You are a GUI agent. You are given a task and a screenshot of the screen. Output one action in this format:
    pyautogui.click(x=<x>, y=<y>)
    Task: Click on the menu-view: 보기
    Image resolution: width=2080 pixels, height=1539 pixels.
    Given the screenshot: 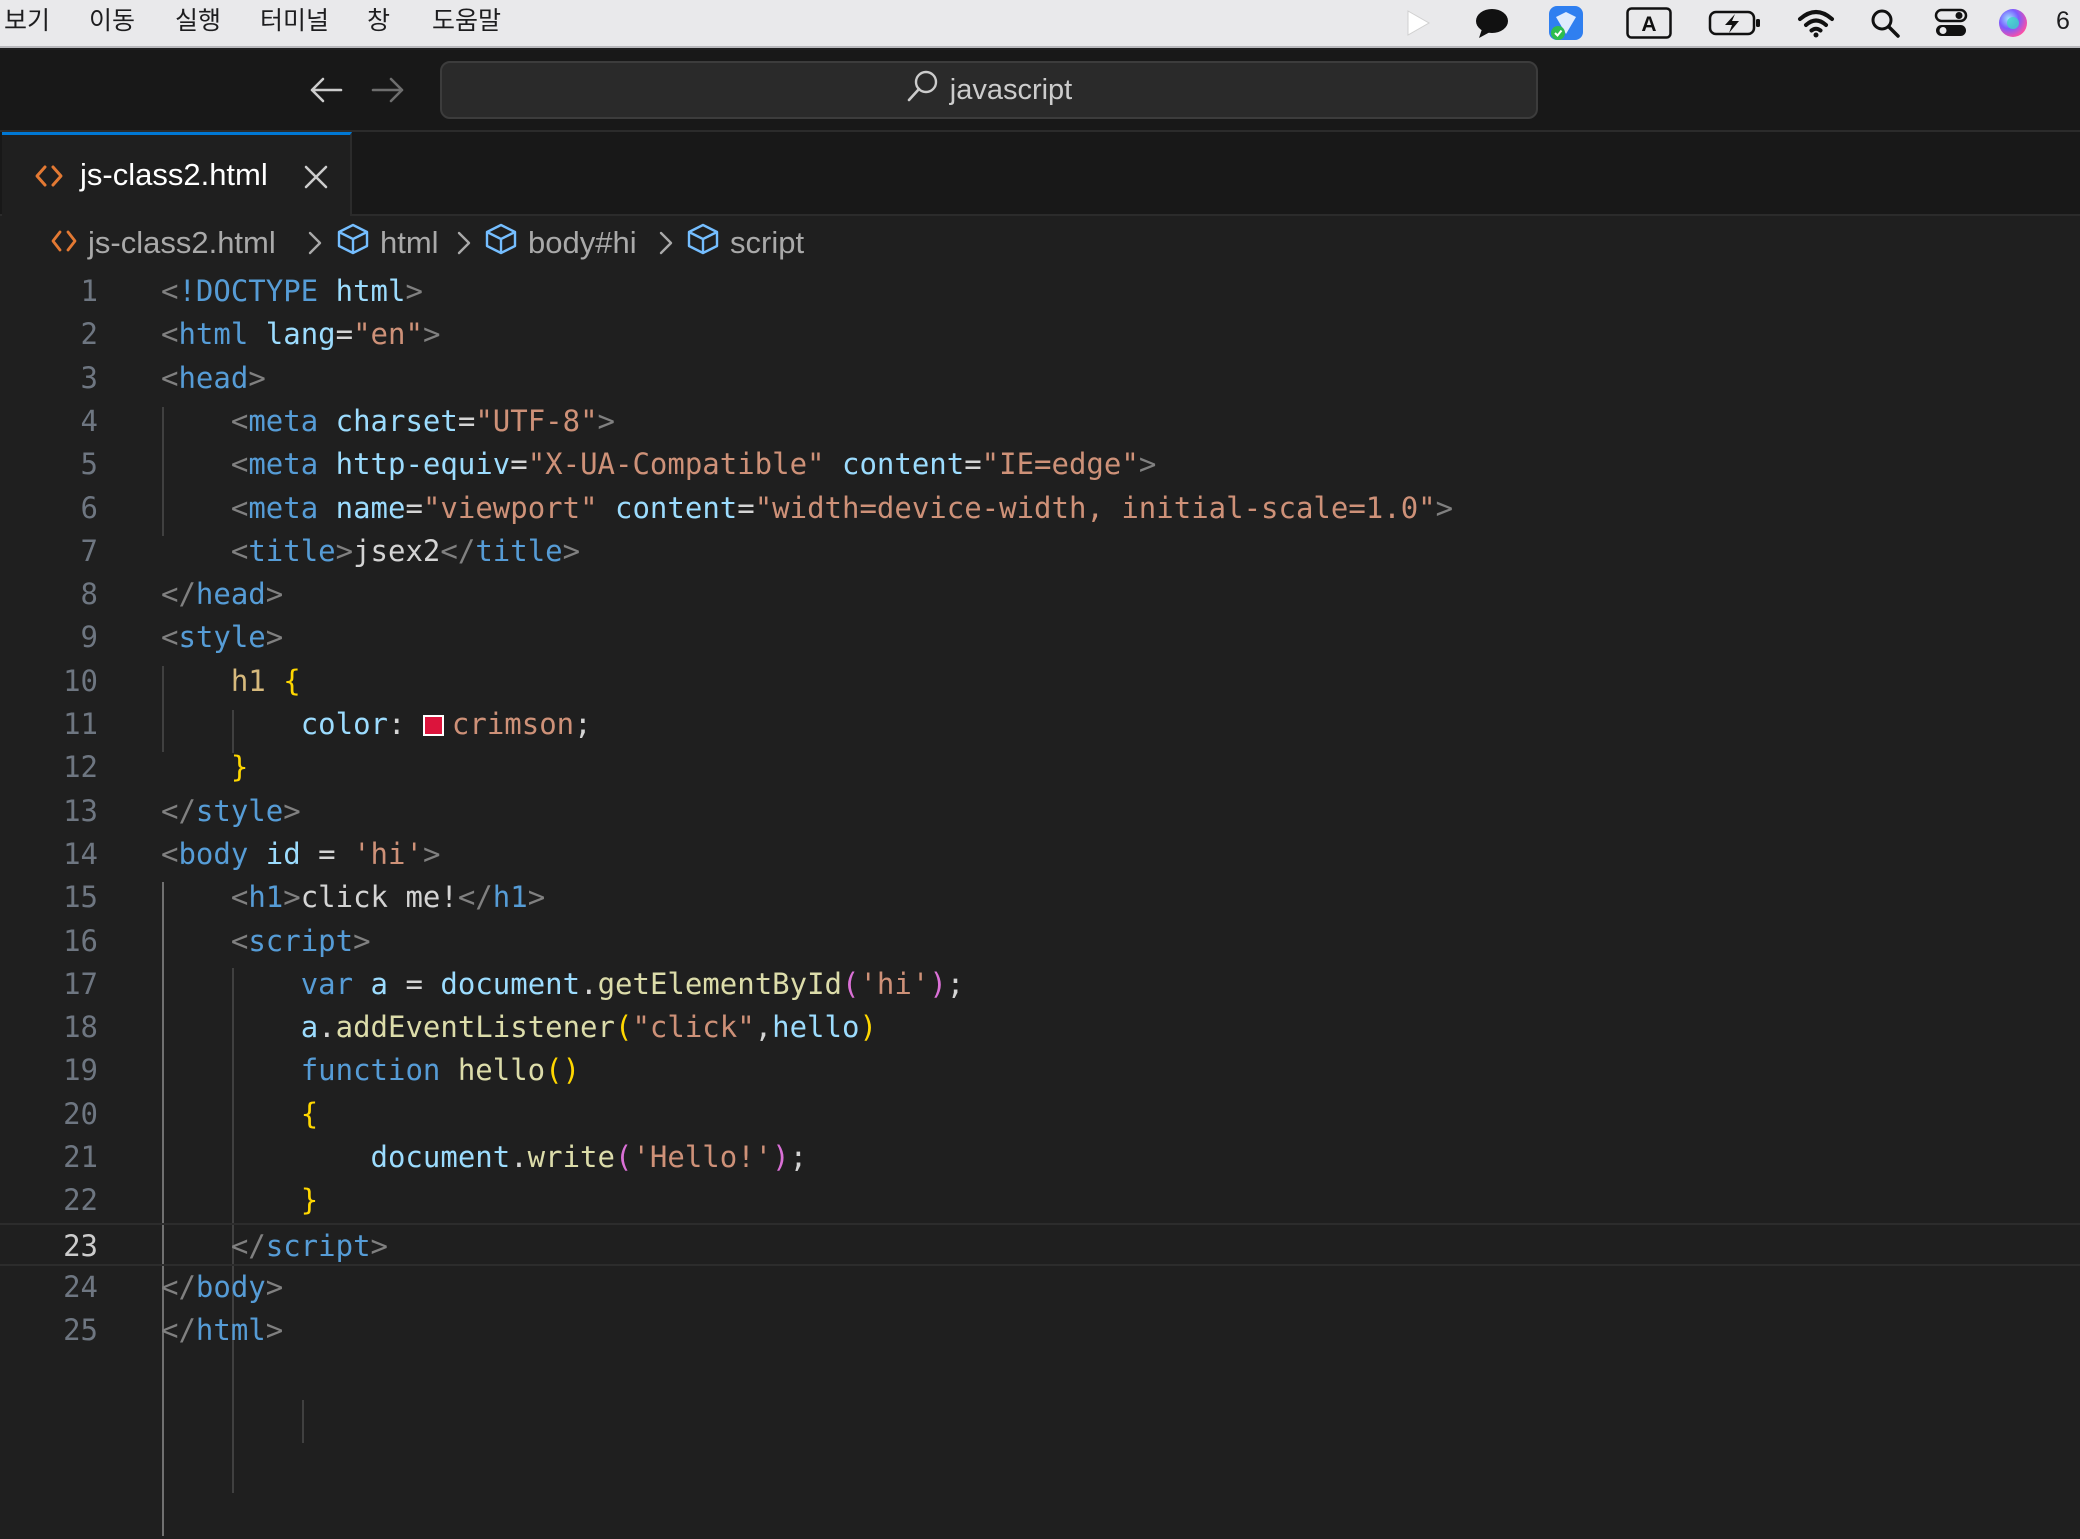 What is the action you would take?
    pyautogui.click(x=27, y=23)
    